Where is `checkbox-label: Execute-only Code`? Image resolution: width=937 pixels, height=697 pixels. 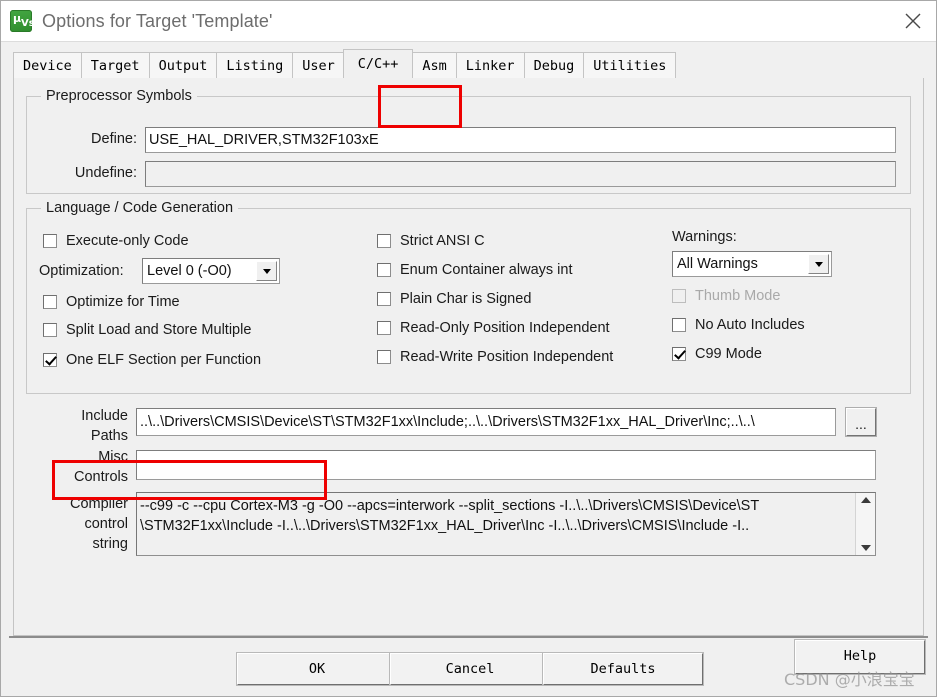 checkbox-label: Execute-only Code is located at coordinates (127, 241).